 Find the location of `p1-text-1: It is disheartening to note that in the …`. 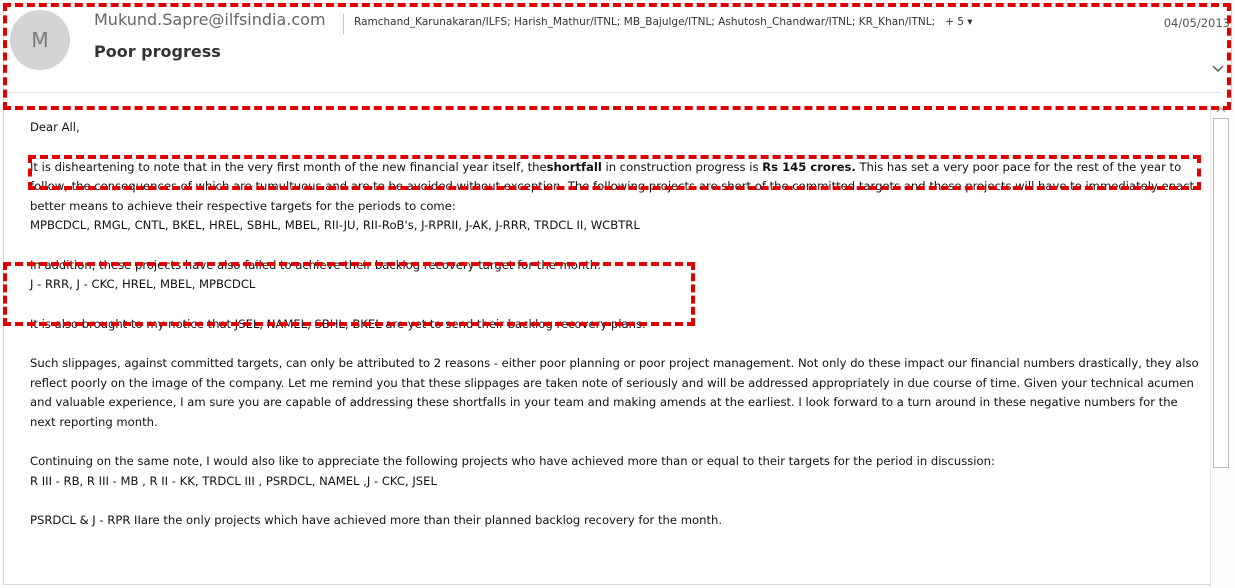

p1-text-1: It is disheartening to note that in the … is located at coordinates (288, 166).